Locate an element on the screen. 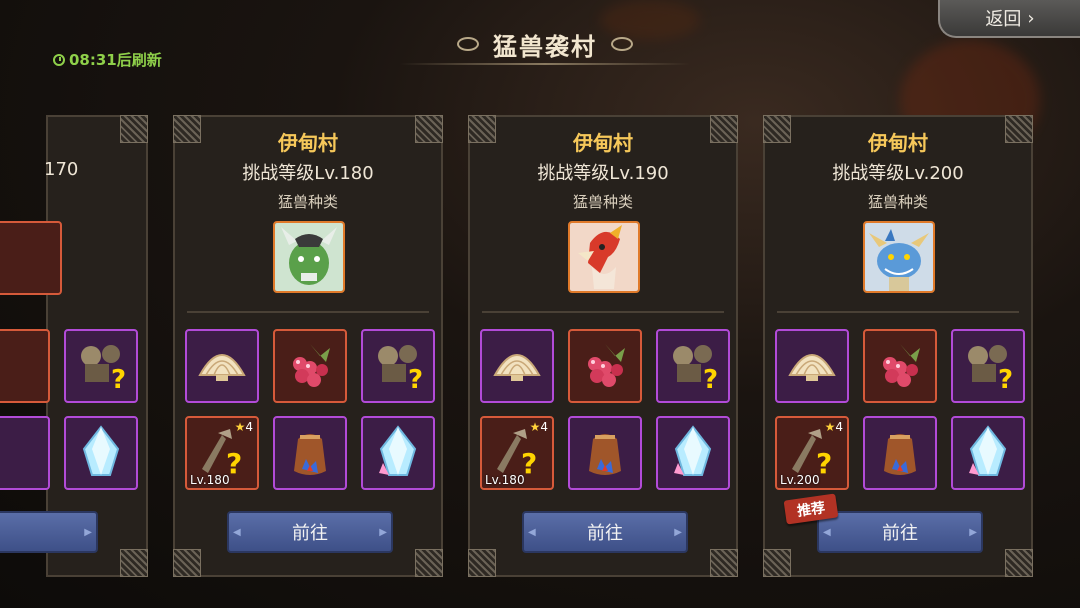  page-title: 猛兽袭村 is located at coordinates (545, 46).